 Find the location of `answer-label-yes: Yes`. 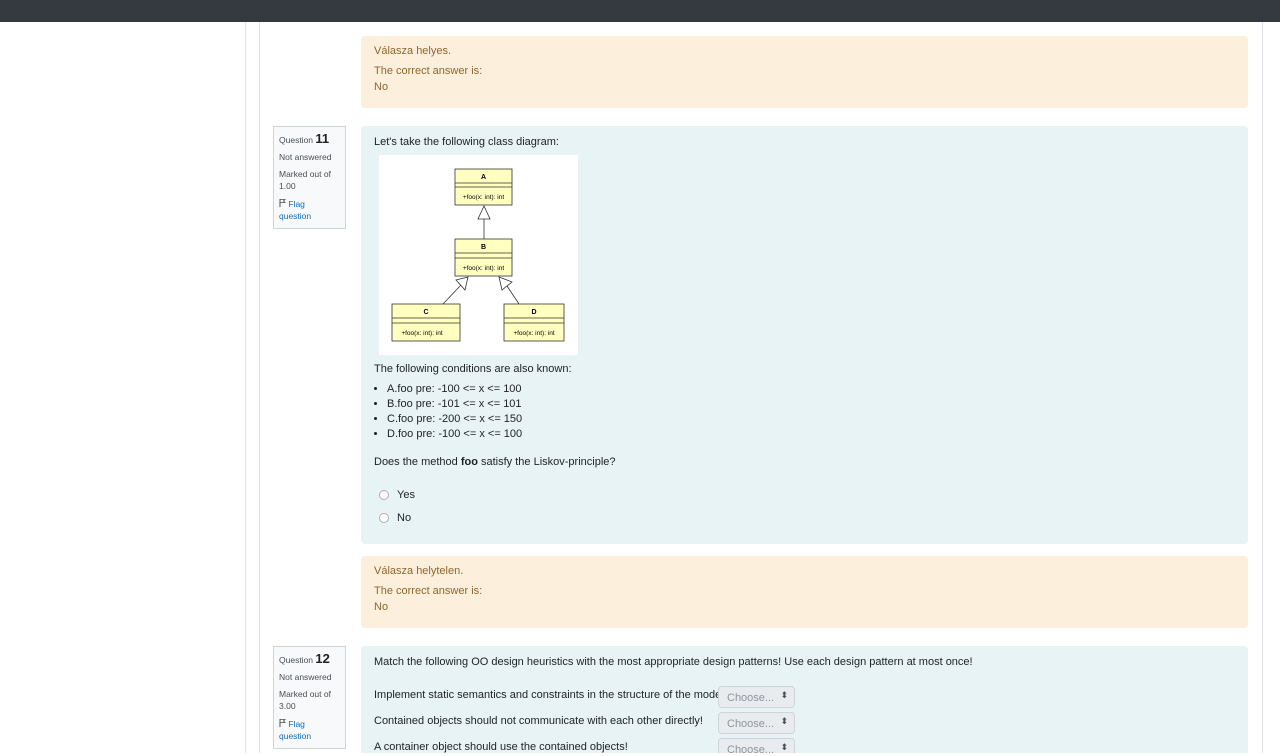

answer-label-yes: Yes is located at coordinates (406, 495).